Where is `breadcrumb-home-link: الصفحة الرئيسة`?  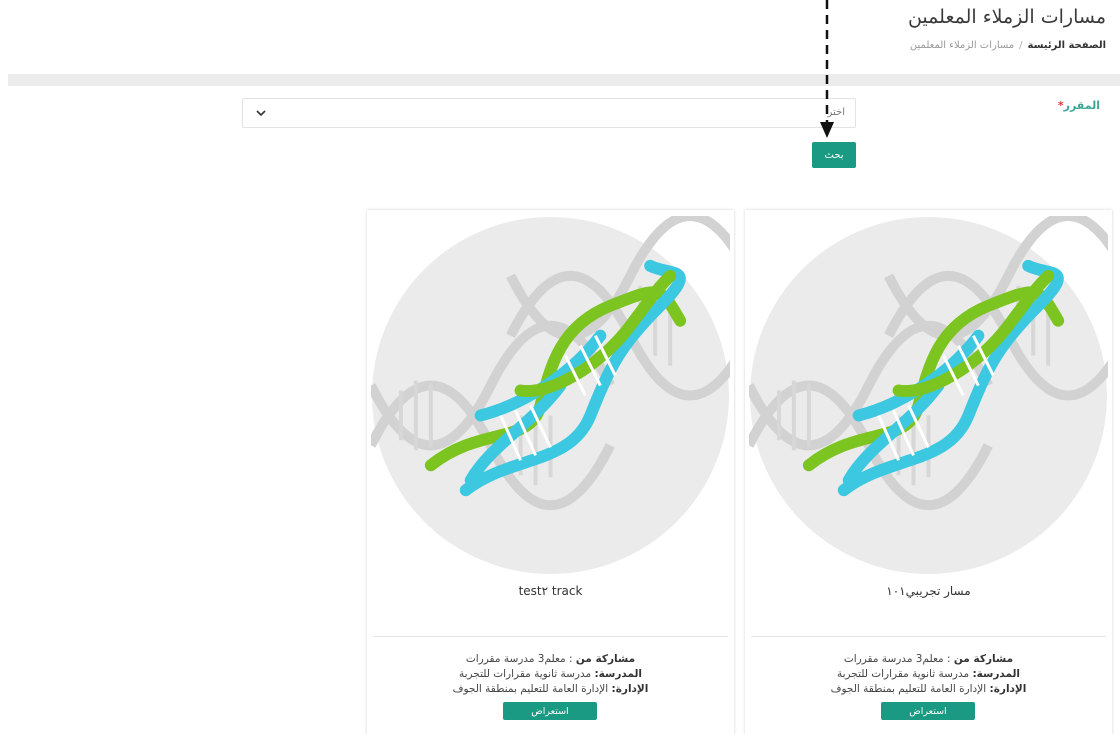 breadcrumb-home-link: الصفحة الرئيسة is located at coordinates (1067, 45).